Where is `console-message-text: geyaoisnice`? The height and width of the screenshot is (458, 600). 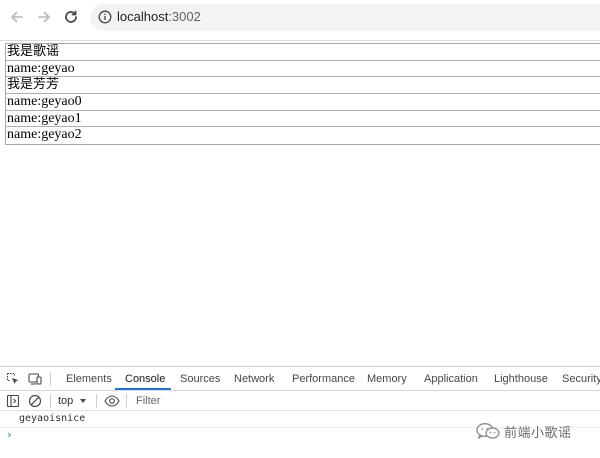
console-message-text: geyaoisnice is located at coordinates (52, 418).